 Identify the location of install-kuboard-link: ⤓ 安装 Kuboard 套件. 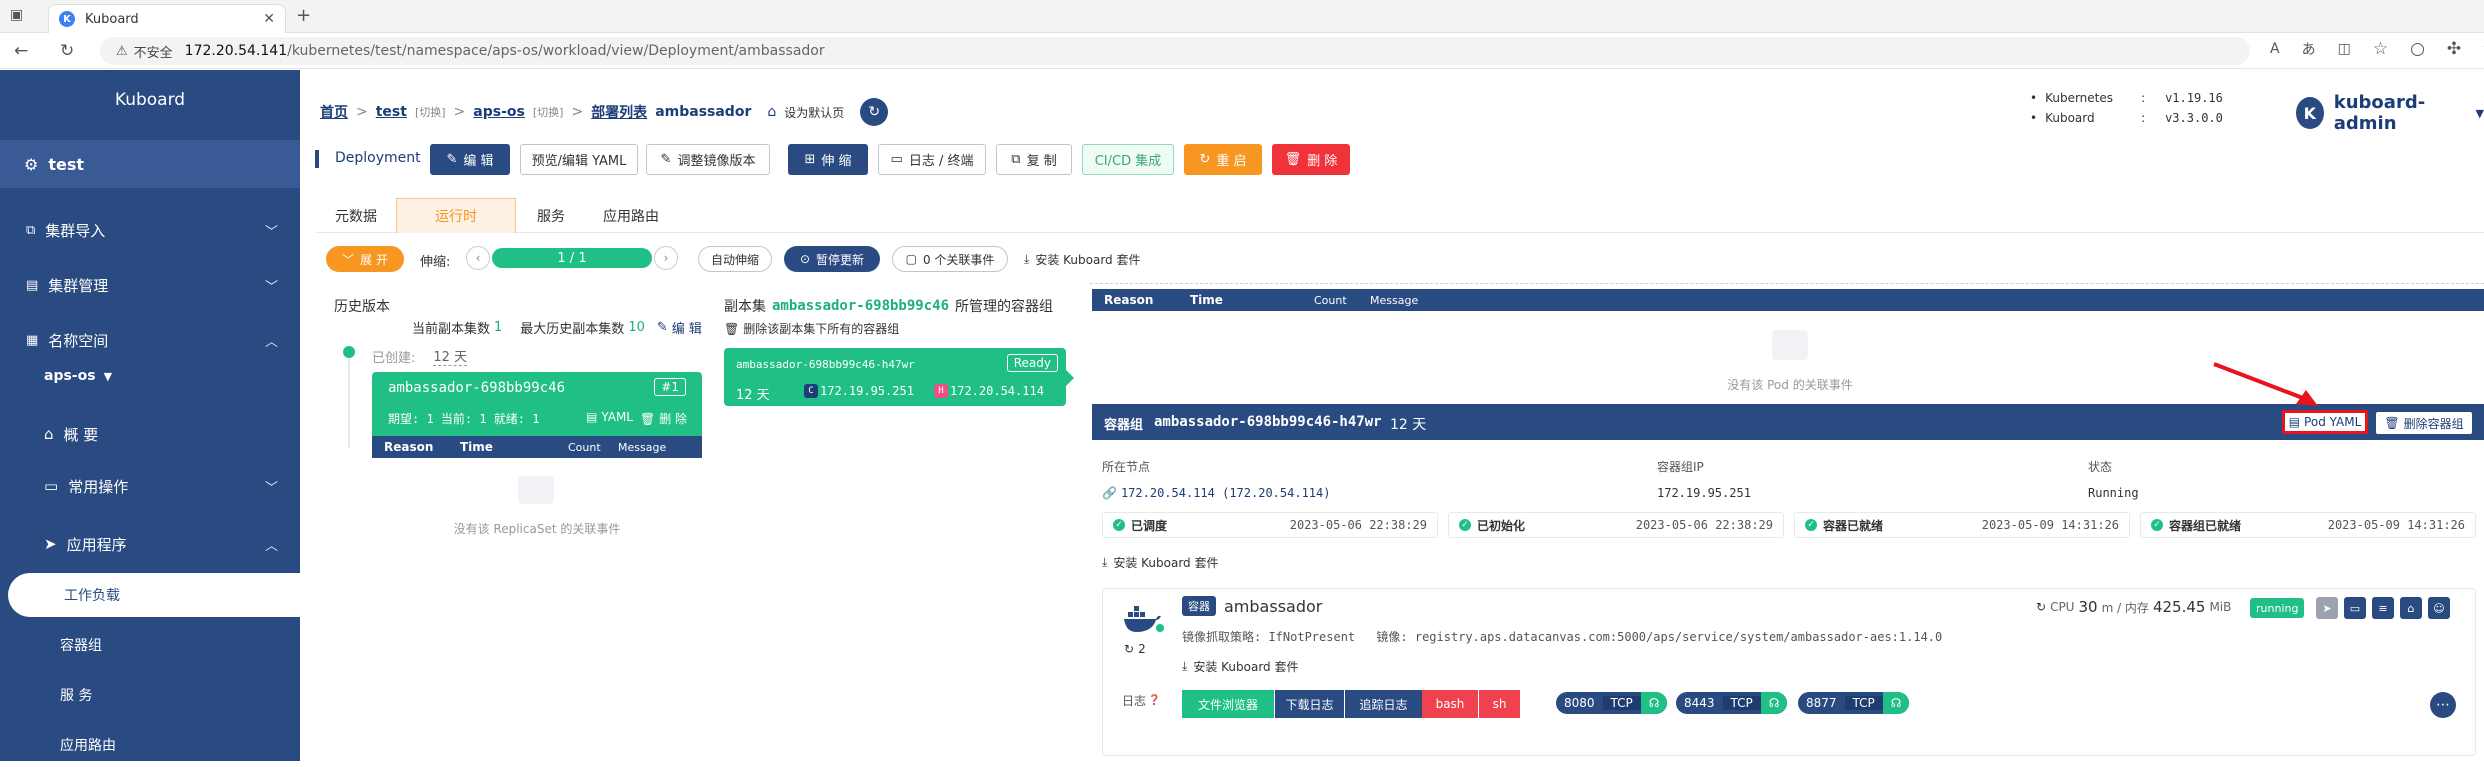
(1082, 259).